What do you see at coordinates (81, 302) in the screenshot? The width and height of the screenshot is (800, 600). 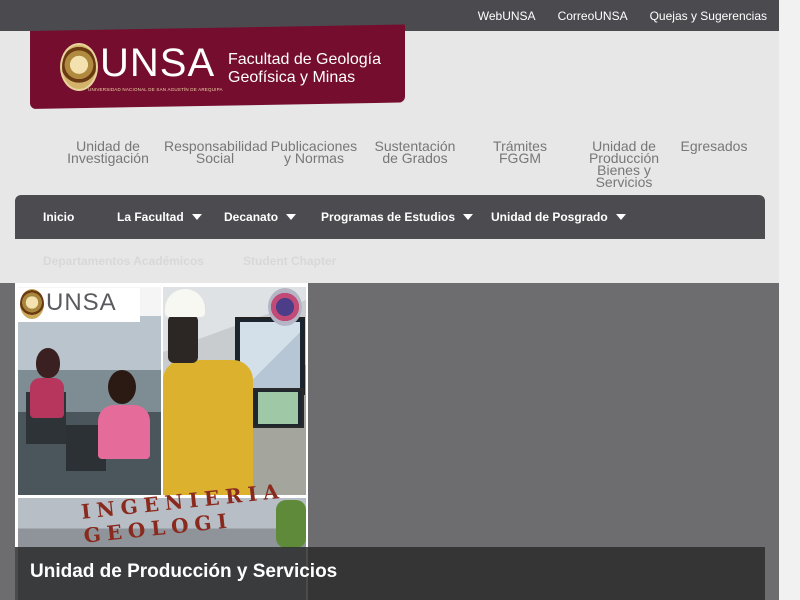 I see `tile-logo-text: UNSA` at bounding box center [81, 302].